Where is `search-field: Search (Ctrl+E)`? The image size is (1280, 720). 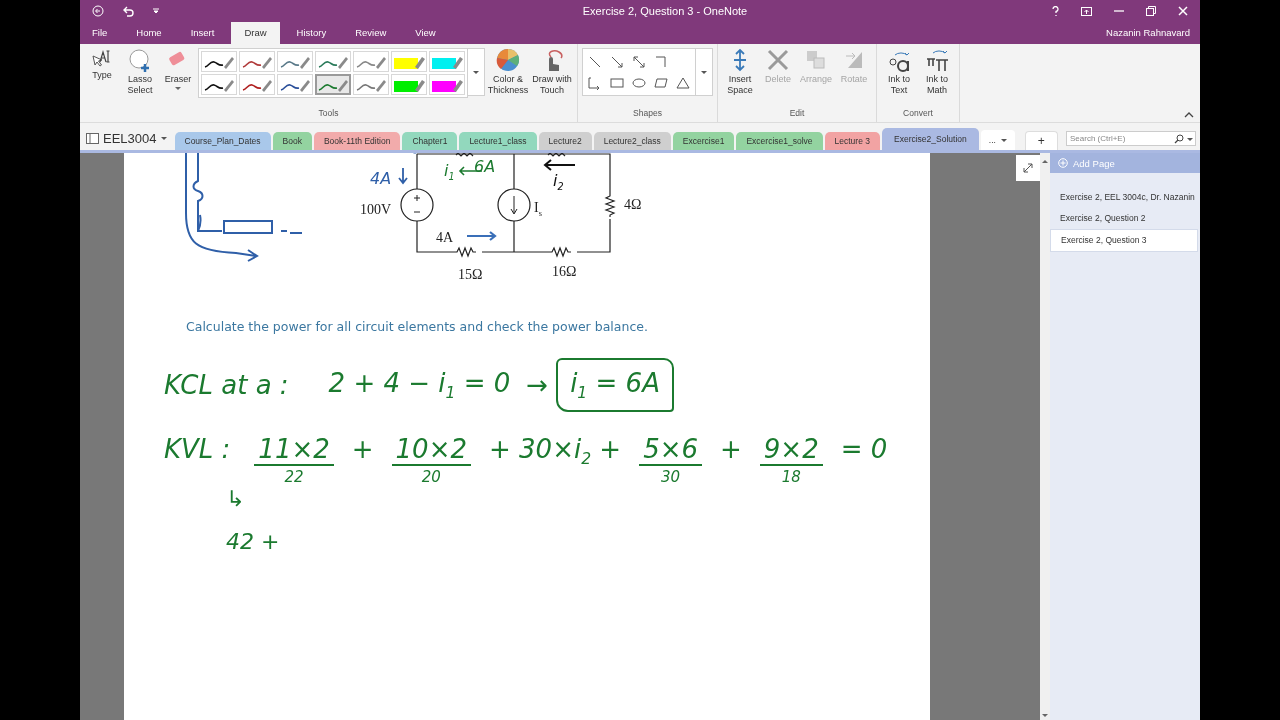
search-field: Search (Ctrl+E) is located at coordinates (1131, 138).